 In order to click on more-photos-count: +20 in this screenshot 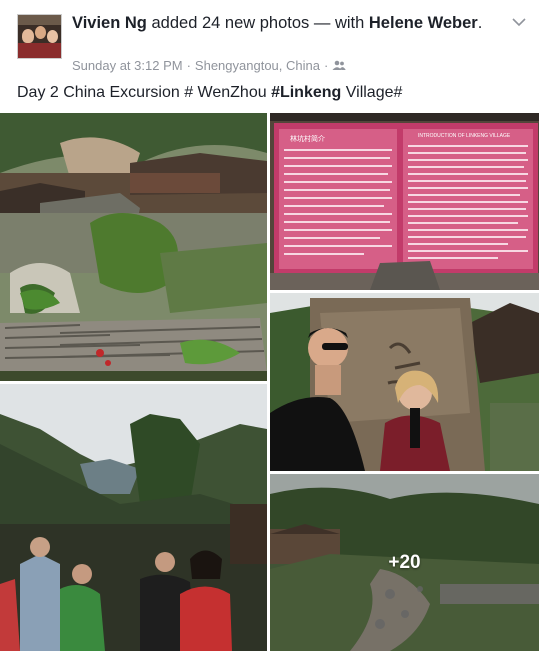, I will do `click(404, 562)`.